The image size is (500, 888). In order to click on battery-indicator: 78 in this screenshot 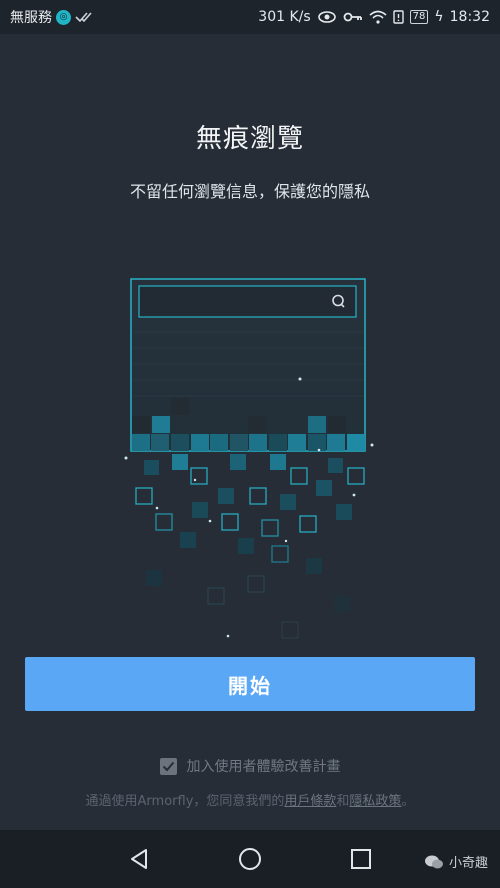, I will do `click(419, 17)`.